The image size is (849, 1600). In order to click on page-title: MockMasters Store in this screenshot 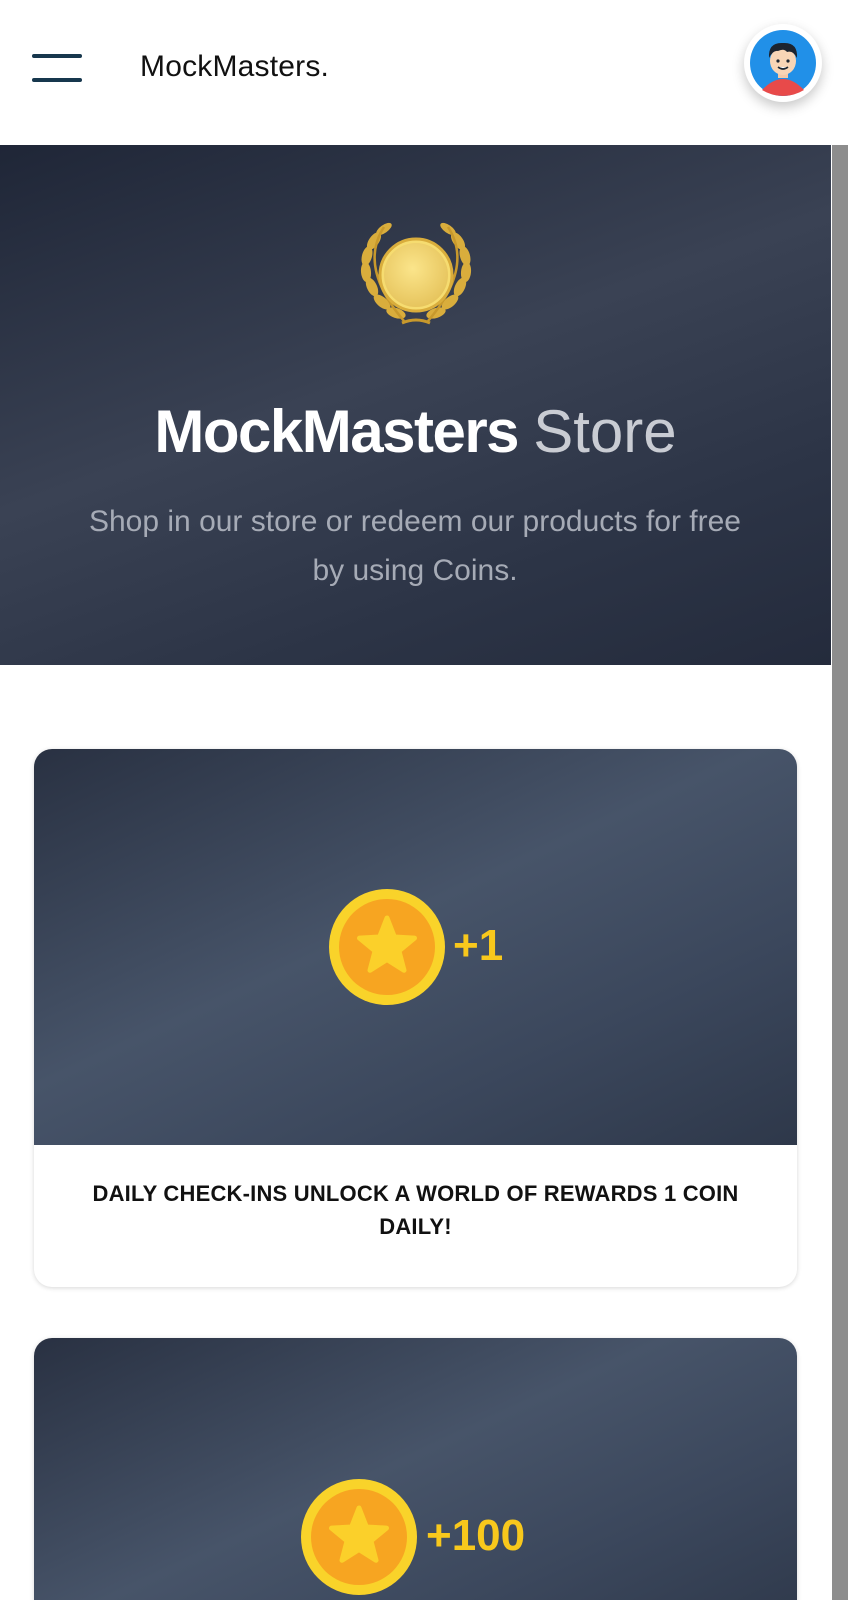, I will do `click(415, 431)`.